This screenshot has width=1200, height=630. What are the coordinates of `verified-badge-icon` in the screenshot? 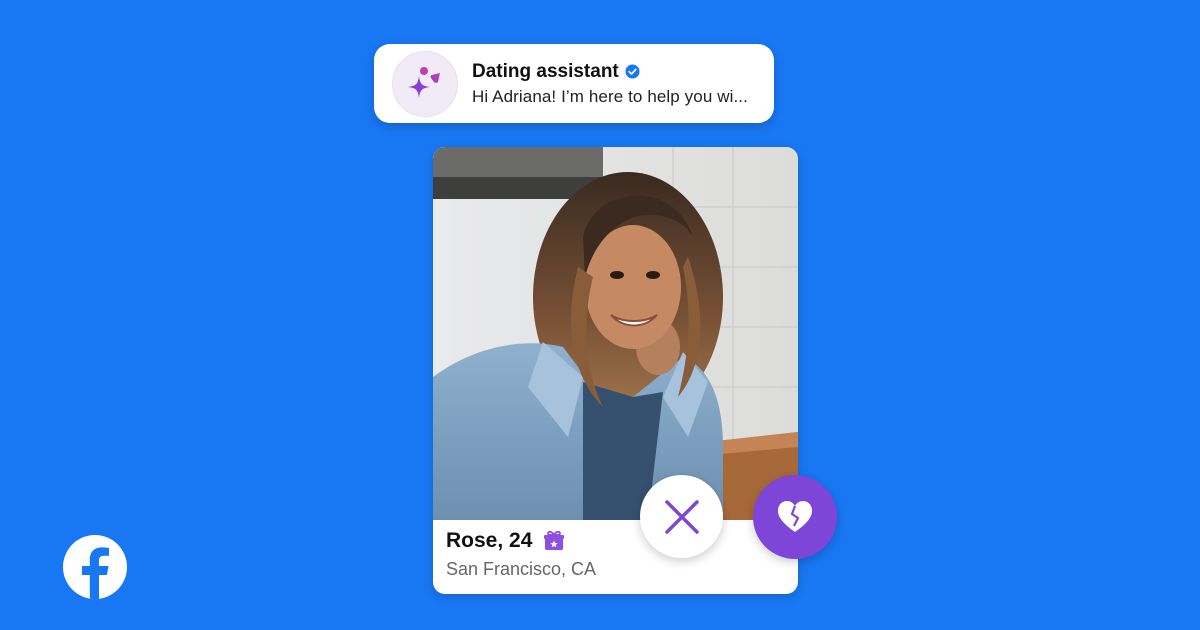 It's located at (632, 71).